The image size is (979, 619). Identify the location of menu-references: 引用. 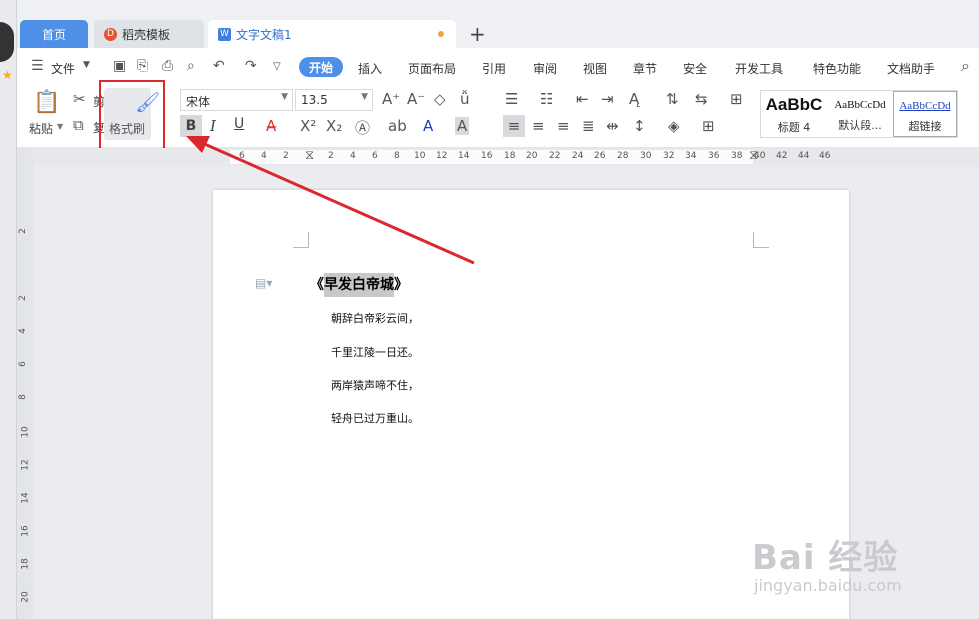
(494, 68).